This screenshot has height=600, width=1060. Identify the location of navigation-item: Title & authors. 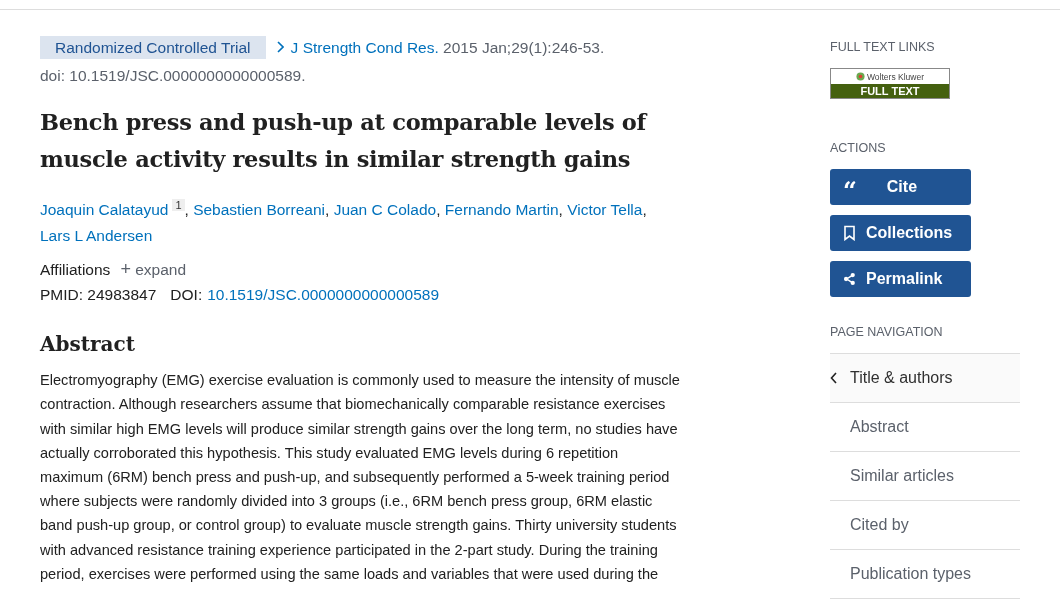
(925, 378).